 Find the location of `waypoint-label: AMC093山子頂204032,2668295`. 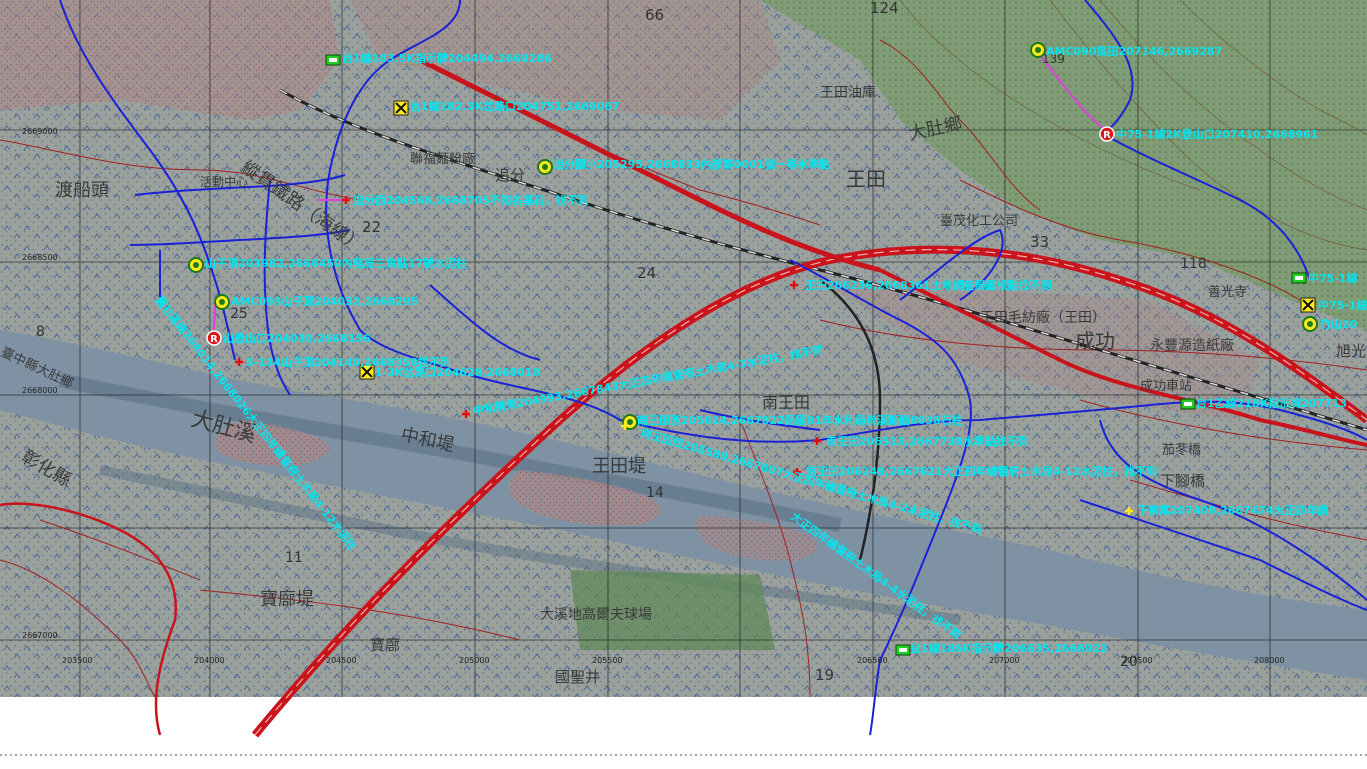

waypoint-label: AMC093山子頂204032,2668295 is located at coordinates (324, 301).